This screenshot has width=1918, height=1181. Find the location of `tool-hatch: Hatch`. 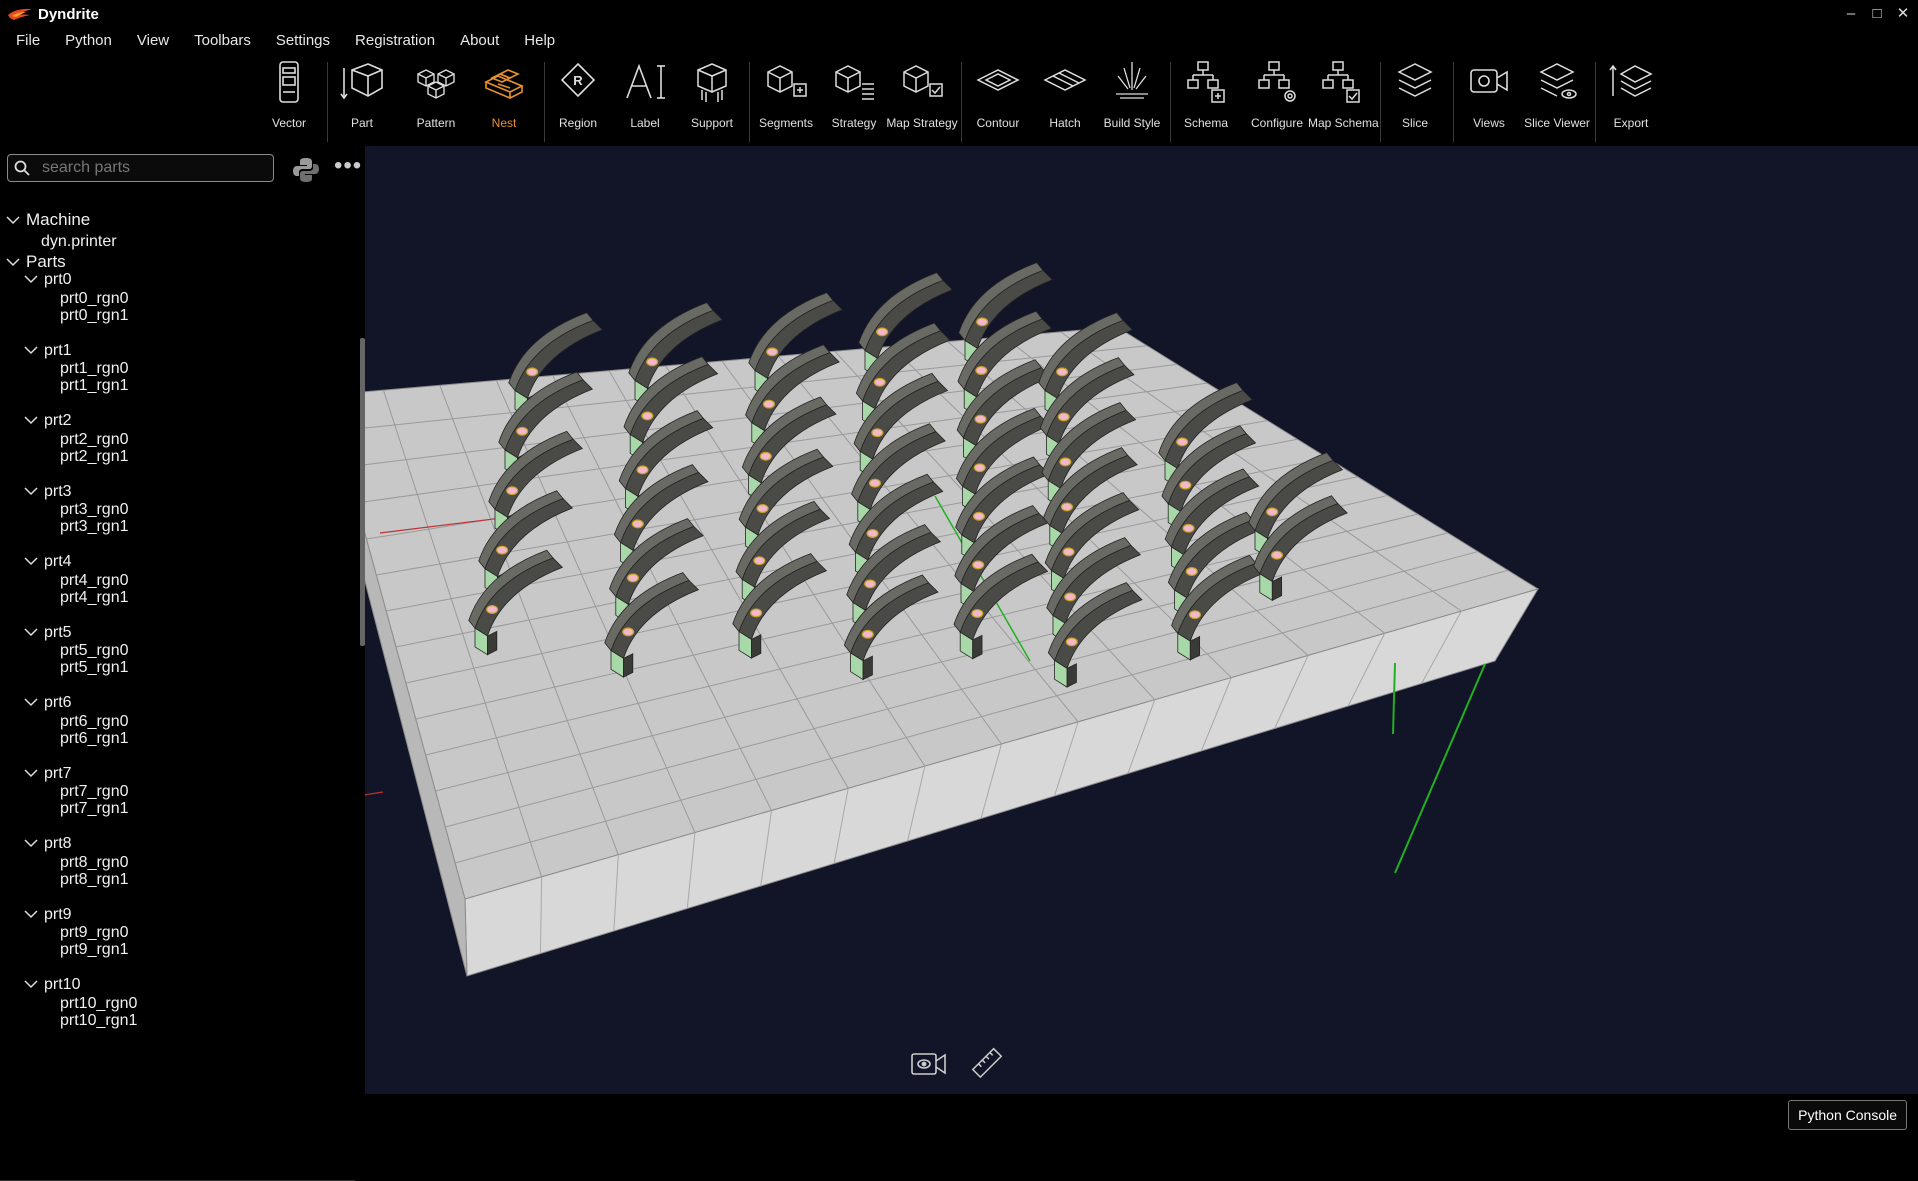

tool-hatch: Hatch is located at coordinates (1065, 102).